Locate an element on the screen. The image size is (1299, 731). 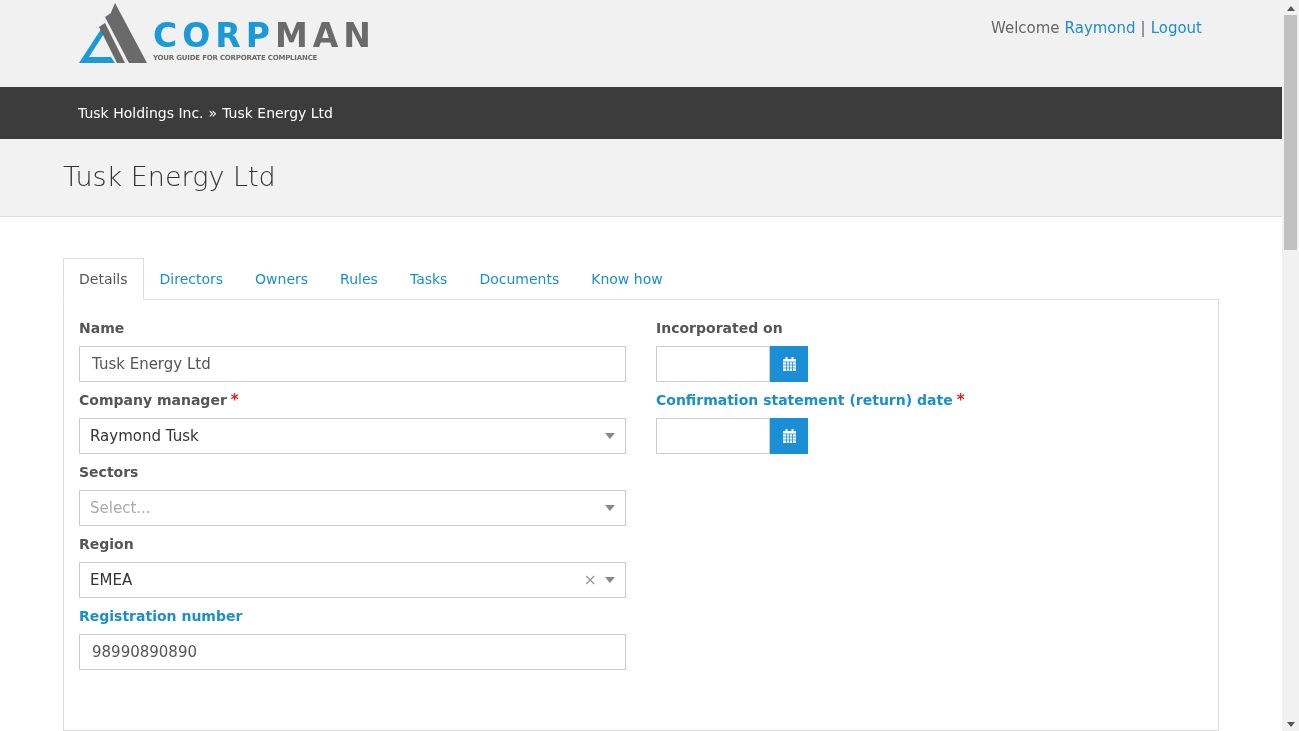
breadcrumb-link: Tusk Energy Ltd is located at coordinates (277, 113).